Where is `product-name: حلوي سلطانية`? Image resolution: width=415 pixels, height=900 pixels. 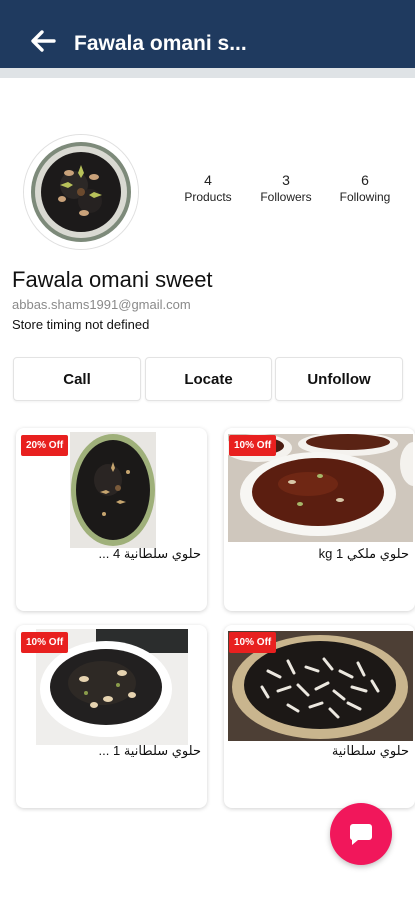
product-name: حلوي سلطانية is located at coordinates (370, 750).